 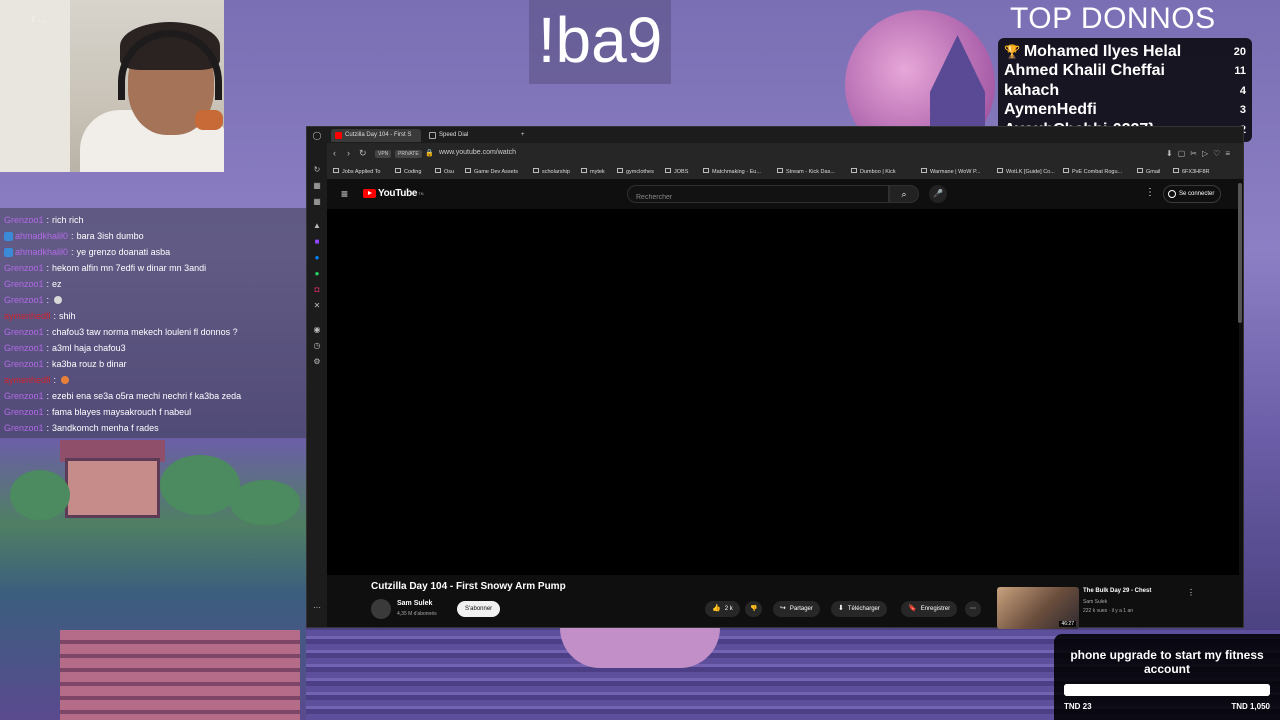 I want to click on chat-message: aymenhedfi: shih, so click(x=153, y=316).